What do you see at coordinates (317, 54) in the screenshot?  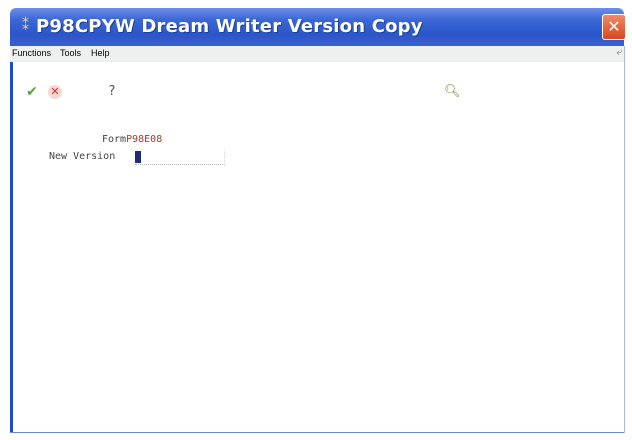 I see `menu-bar: Functions Tools Help ⤶` at bounding box center [317, 54].